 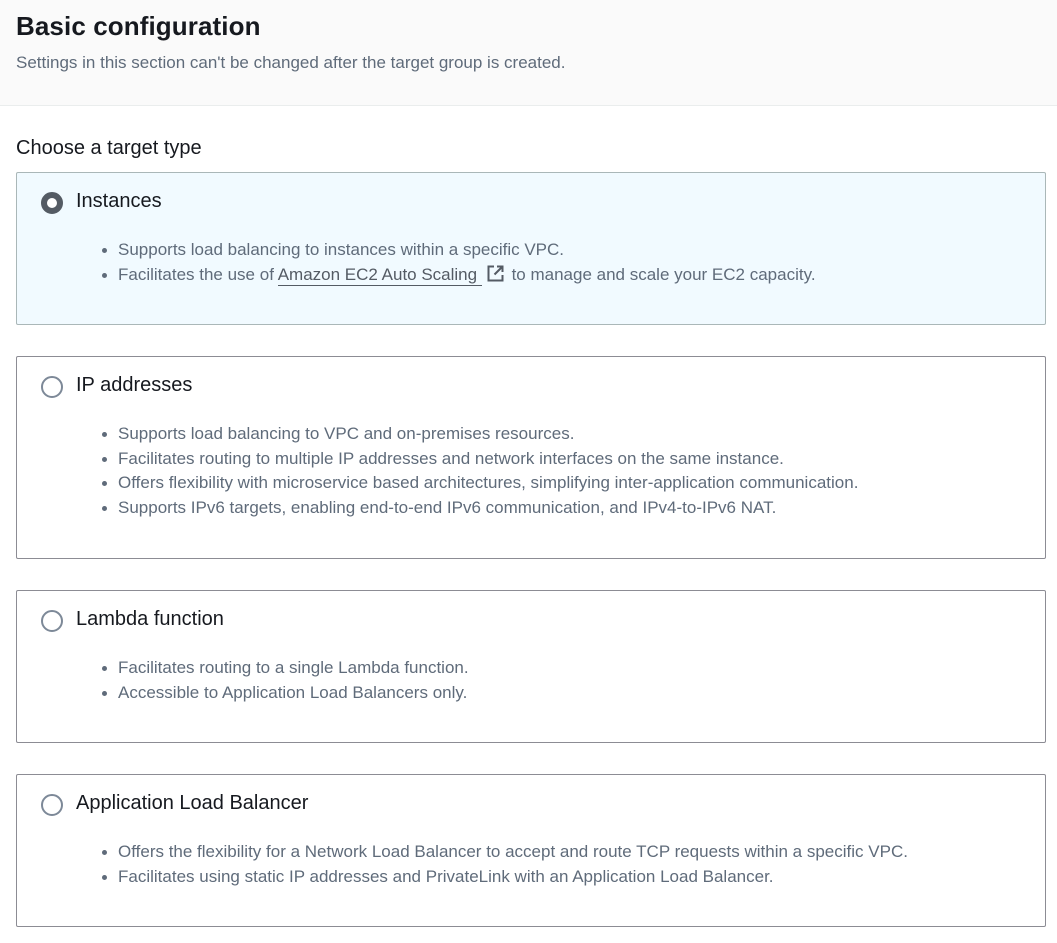 What do you see at coordinates (198, 274) in the screenshot?
I see `bullet-prefix: Facilitates the use of` at bounding box center [198, 274].